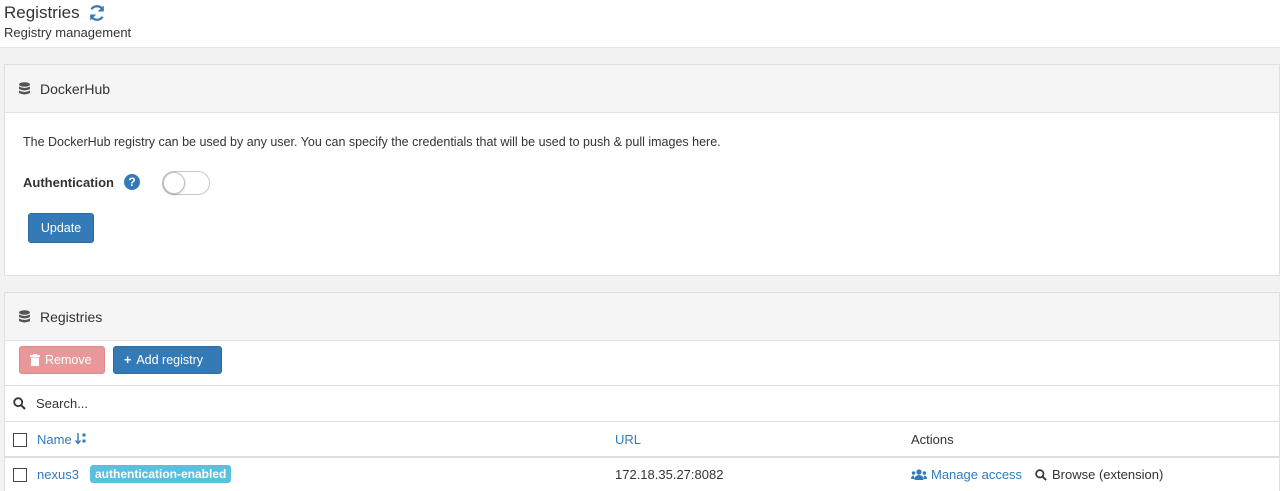  I want to click on trash-icon, so click(35, 360).